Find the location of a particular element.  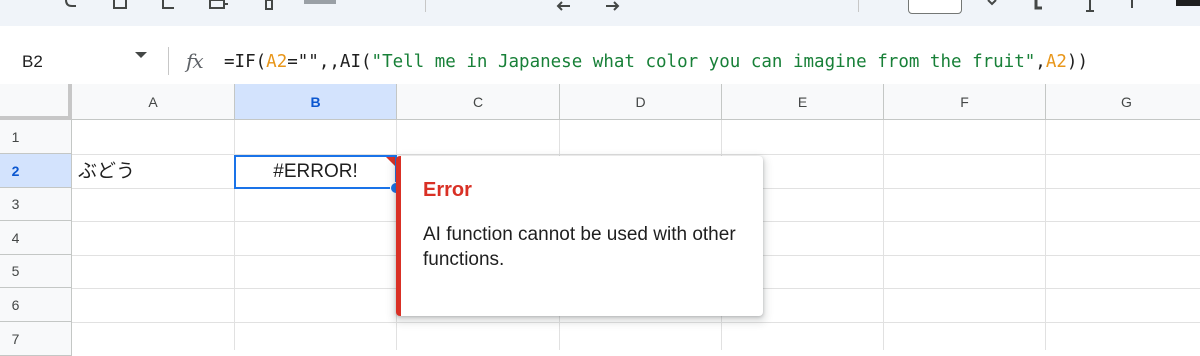

zoom-control is located at coordinates (324, 7).